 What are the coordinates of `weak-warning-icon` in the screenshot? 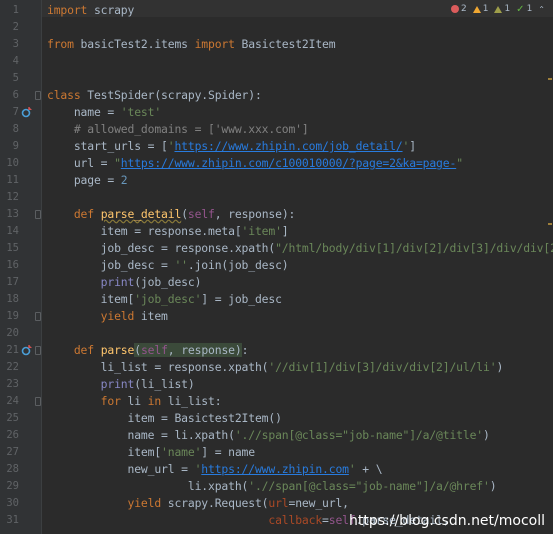 It's located at (498, 9).